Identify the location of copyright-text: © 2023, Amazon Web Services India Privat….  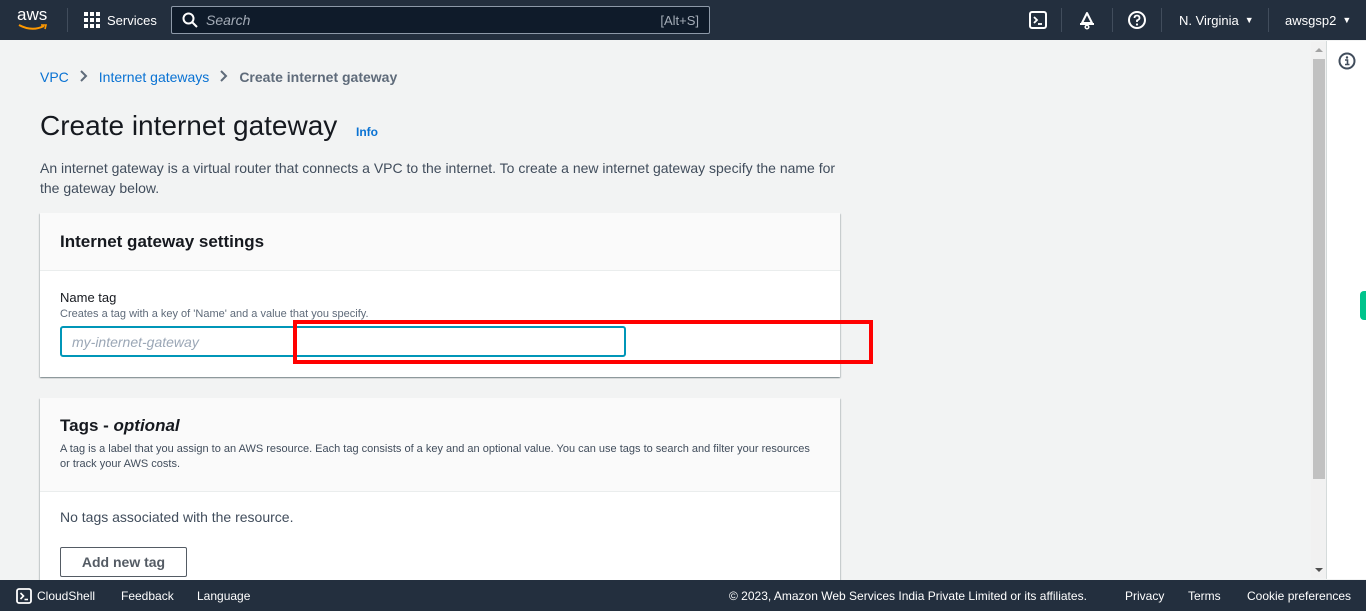
(908, 595).